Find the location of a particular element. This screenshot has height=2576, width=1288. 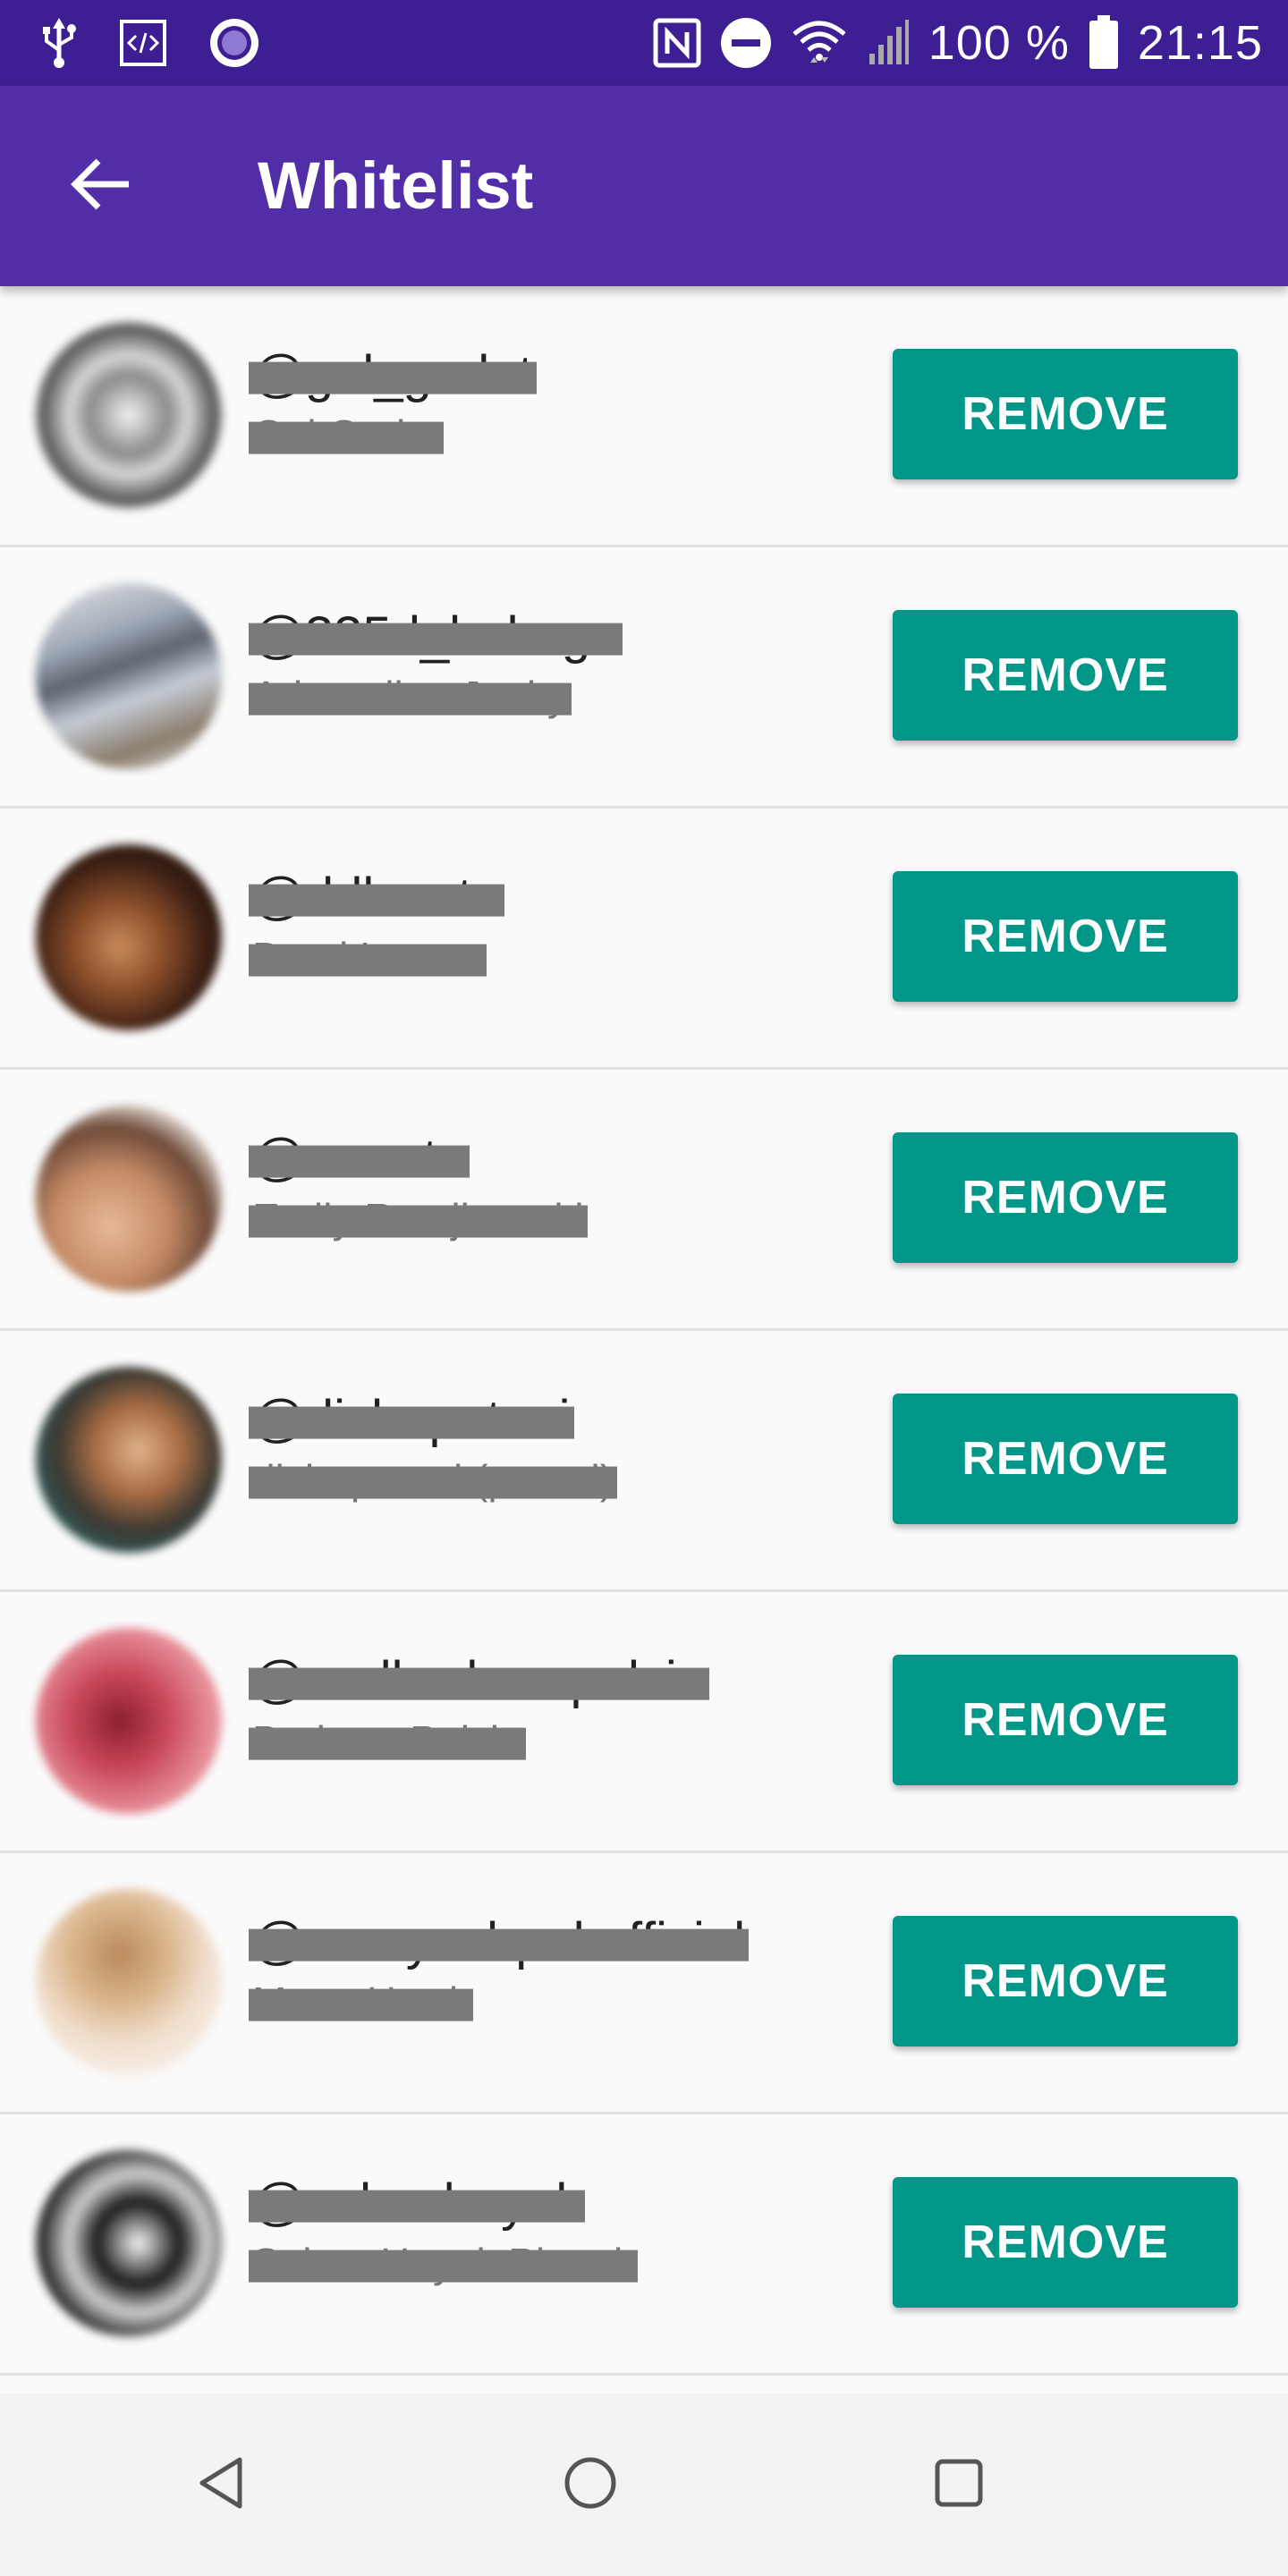

dnd-icon is located at coordinates (746, 43).